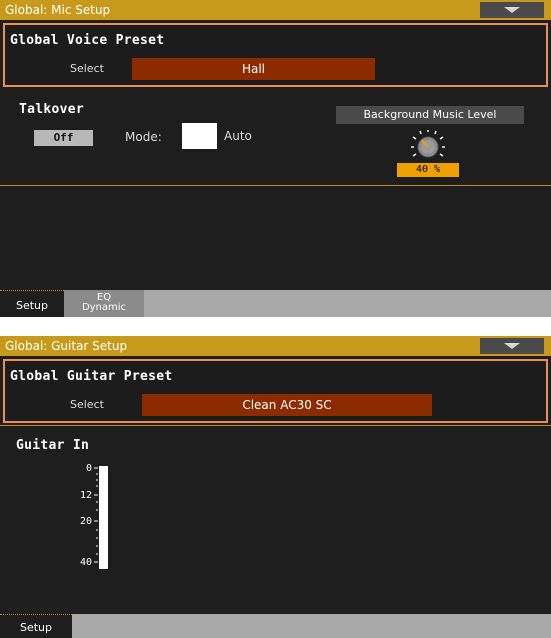 The width and height of the screenshot is (551, 638). I want to click on window-title: Global: Guitar Setup, so click(66, 346).